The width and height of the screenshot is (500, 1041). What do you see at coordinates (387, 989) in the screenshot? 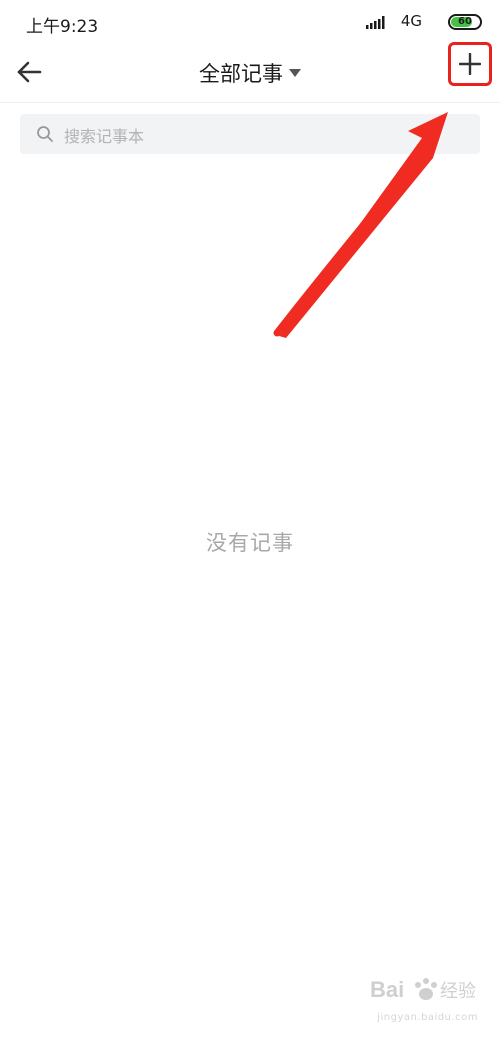
I see `svg-text: Bai` at bounding box center [387, 989].